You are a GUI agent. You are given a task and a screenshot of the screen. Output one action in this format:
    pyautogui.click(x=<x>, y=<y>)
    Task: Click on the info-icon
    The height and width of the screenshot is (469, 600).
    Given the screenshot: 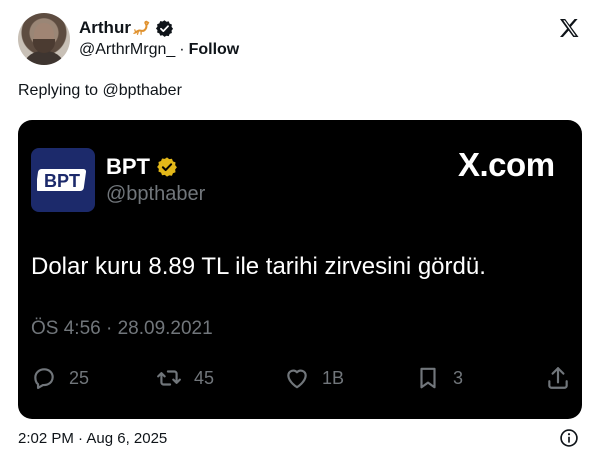 What is the action you would take?
    pyautogui.click(x=569, y=438)
    